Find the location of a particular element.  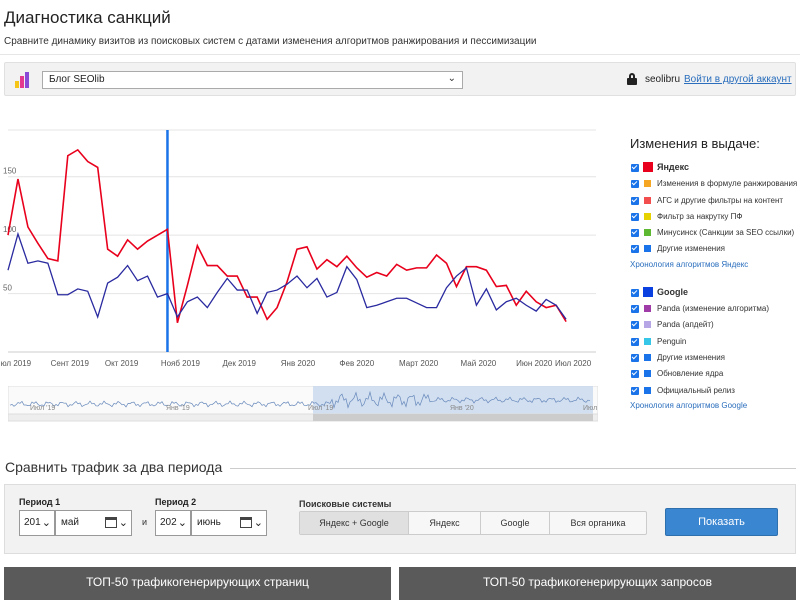

legend-title: Изменения в выдаче: is located at coordinates (695, 143).